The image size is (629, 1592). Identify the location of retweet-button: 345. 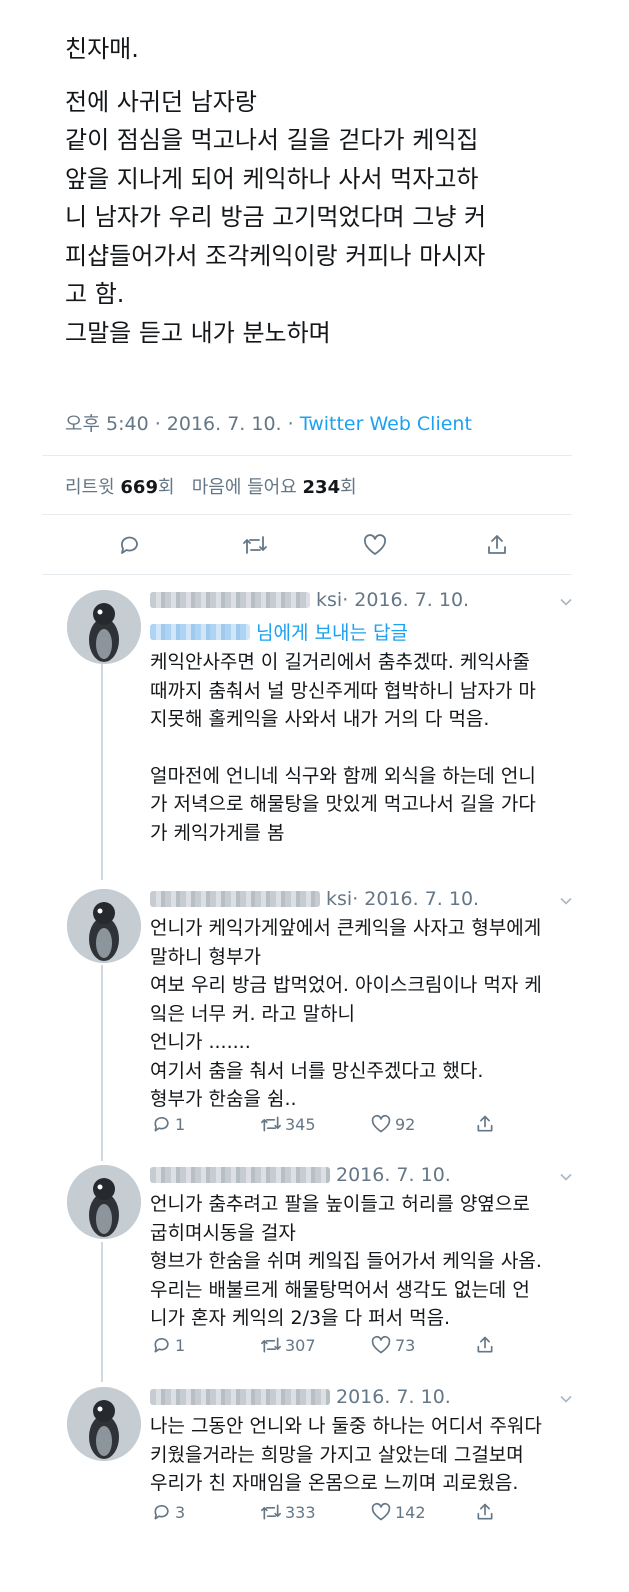
(288, 1124).